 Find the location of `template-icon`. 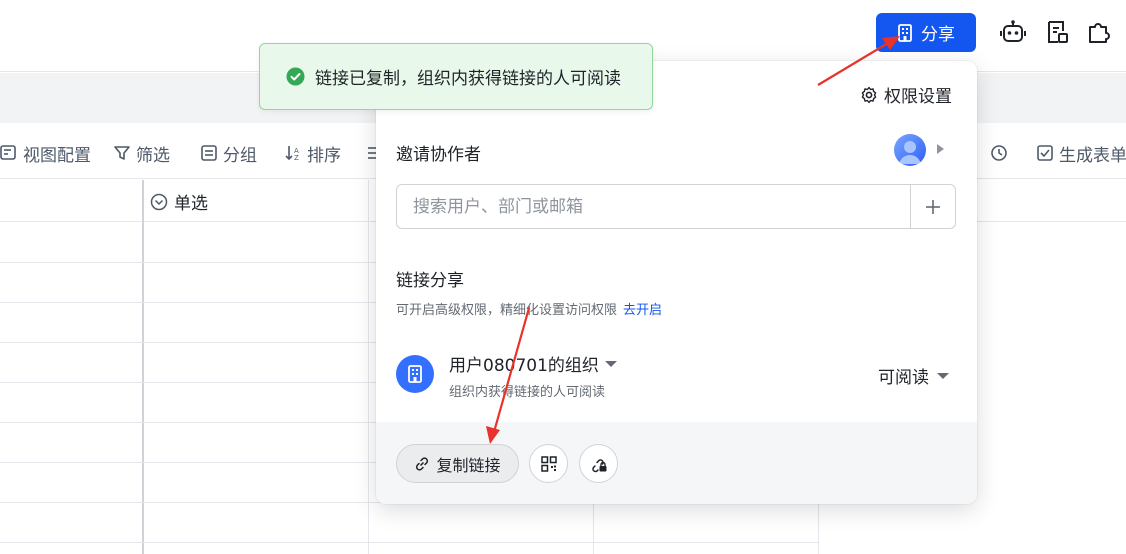

template-icon is located at coordinates (1057, 32).